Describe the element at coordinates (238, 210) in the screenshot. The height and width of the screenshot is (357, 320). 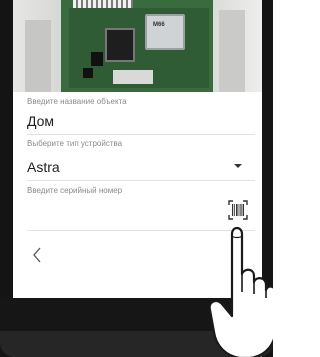
I see `barcode-scan-icon` at that location.